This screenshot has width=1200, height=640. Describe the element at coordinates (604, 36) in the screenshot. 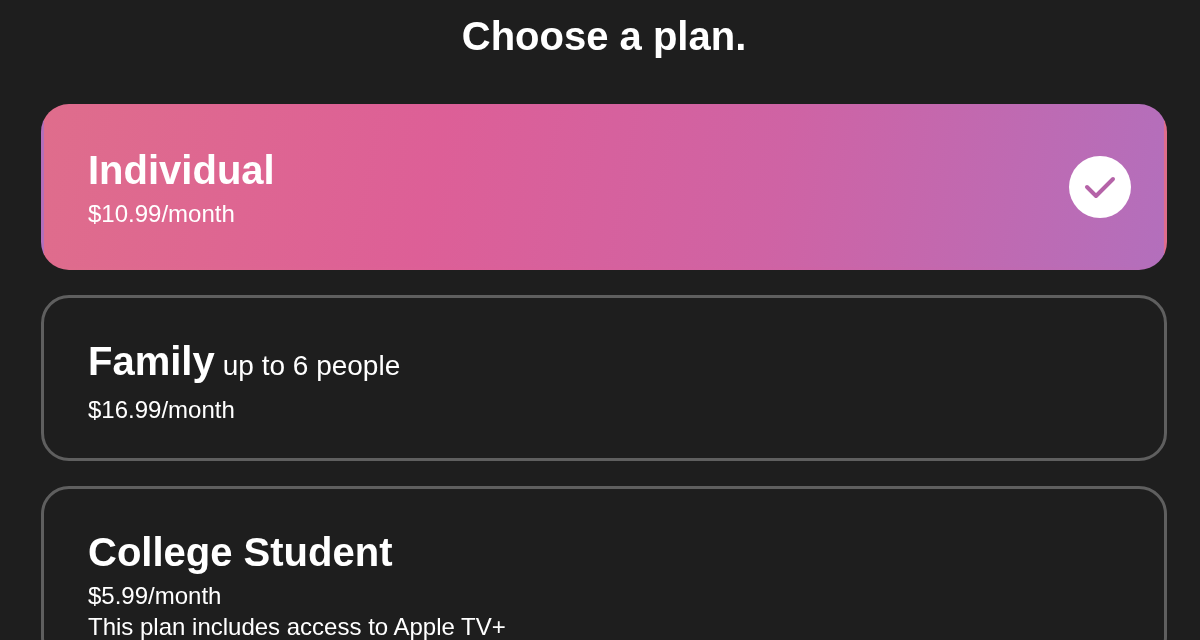

I see `page-title: Choose a plan.` at that location.